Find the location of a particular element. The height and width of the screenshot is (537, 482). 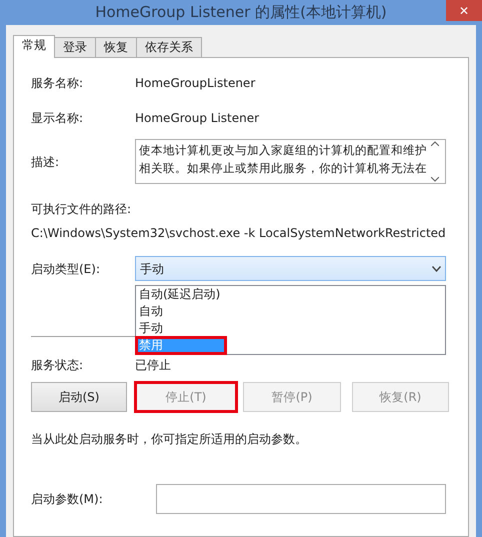

field-label: 服务状态: is located at coordinates (57, 365).